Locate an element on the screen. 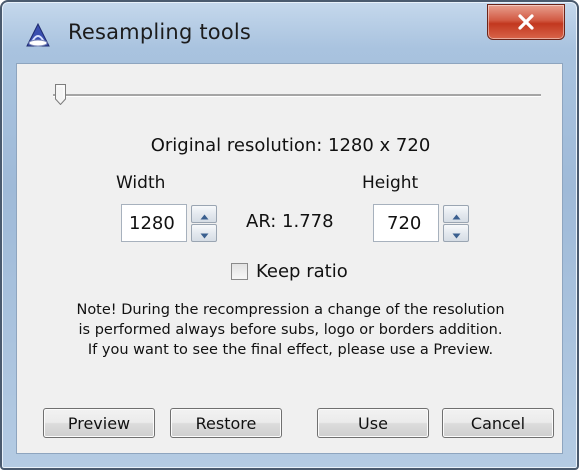 This screenshot has width=579, height=470. close-button is located at coordinates (526, 22).